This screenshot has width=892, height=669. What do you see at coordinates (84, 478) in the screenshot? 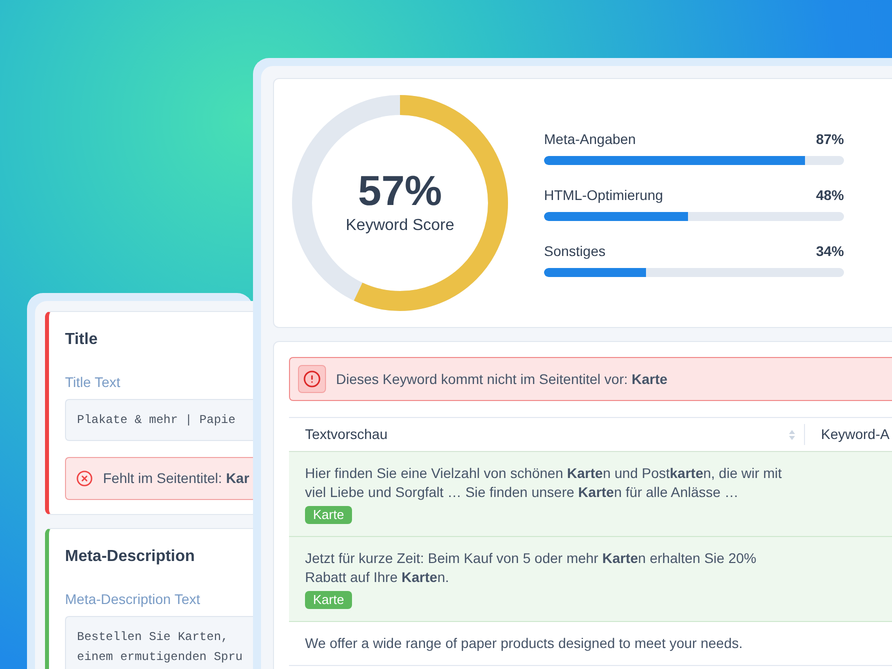
I see `error-icon` at bounding box center [84, 478].